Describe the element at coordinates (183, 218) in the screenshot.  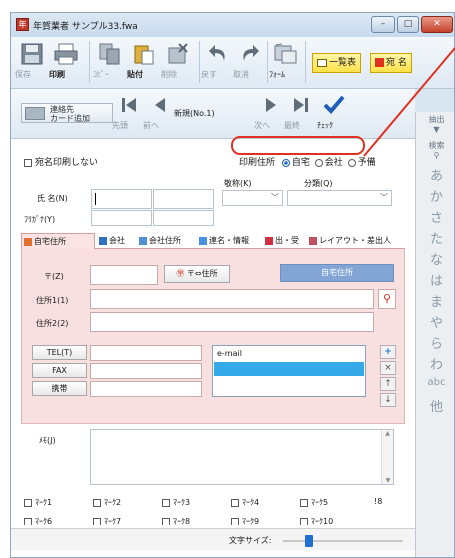
I see `first-furigana-field` at that location.